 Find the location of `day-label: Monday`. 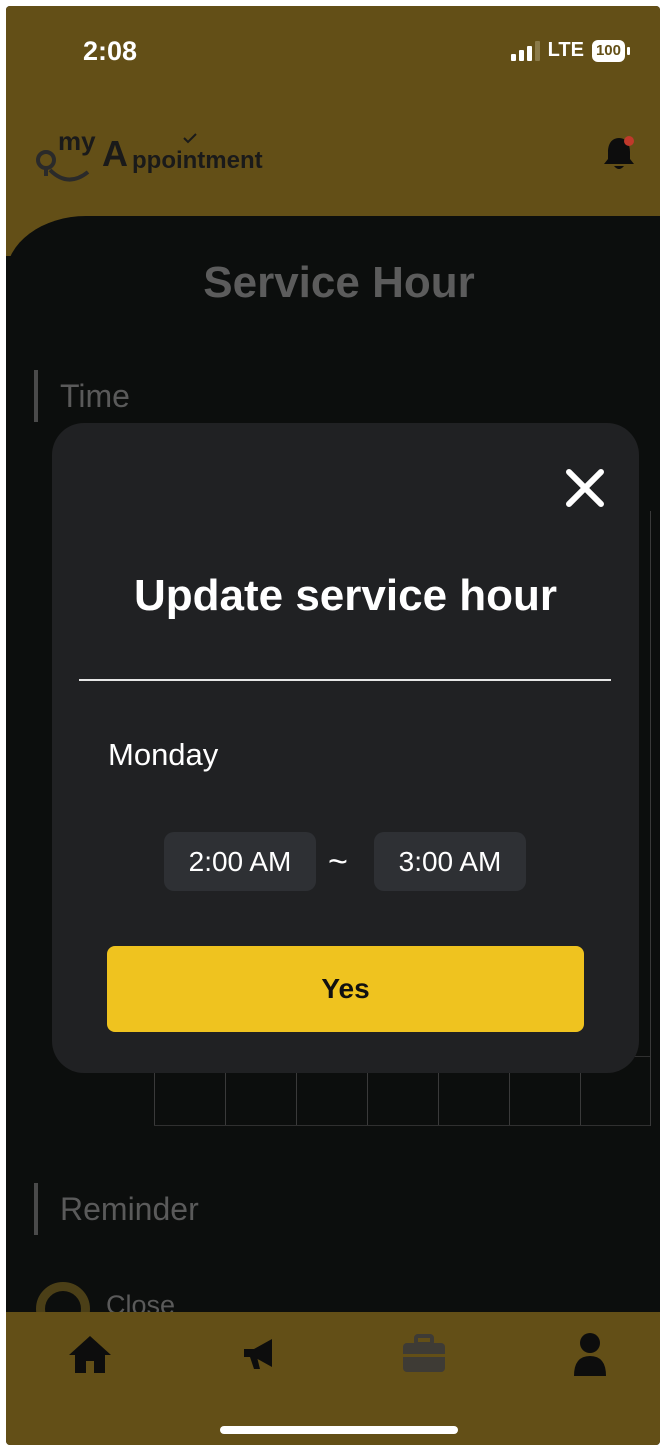

day-label: Monday is located at coordinates (163, 754).